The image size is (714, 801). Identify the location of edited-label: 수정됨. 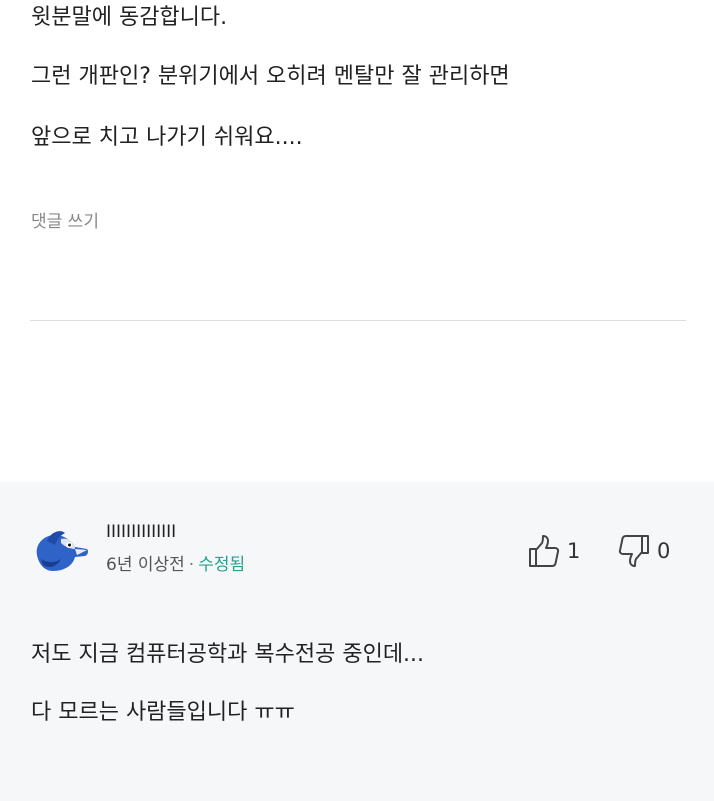
(222, 565).